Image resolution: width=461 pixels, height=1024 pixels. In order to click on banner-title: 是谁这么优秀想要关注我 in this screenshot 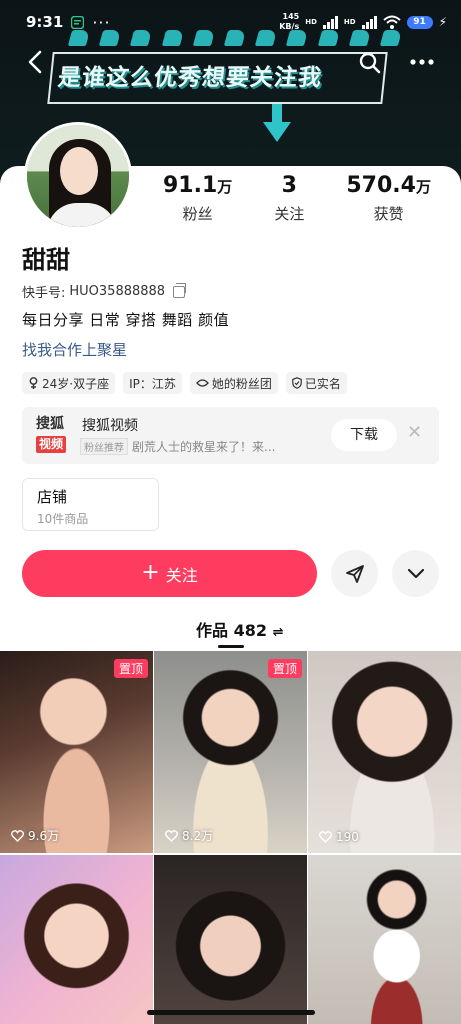, I will do `click(190, 78)`.